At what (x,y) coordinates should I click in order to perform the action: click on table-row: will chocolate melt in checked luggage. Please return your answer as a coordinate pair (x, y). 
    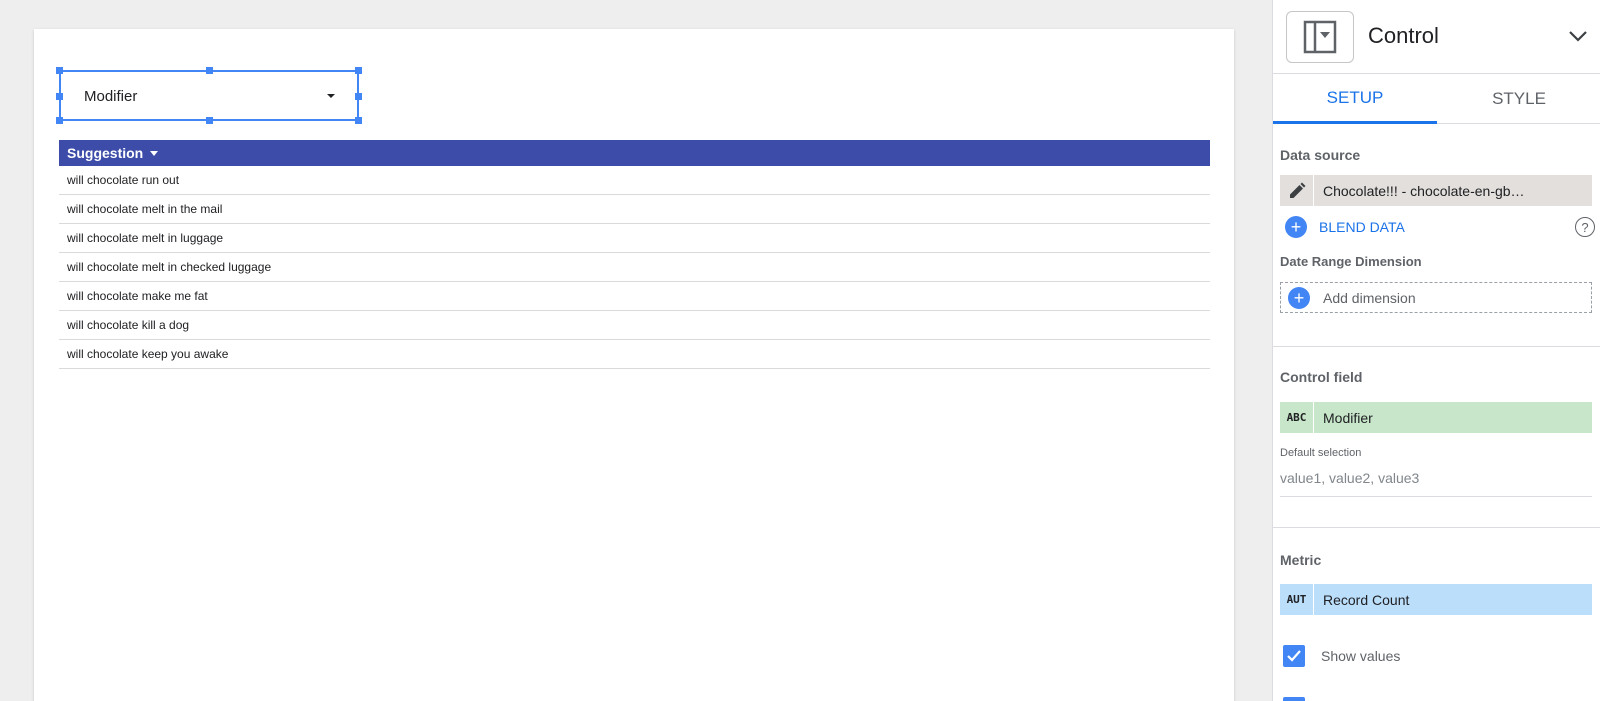
    Looking at the image, I should click on (634, 267).